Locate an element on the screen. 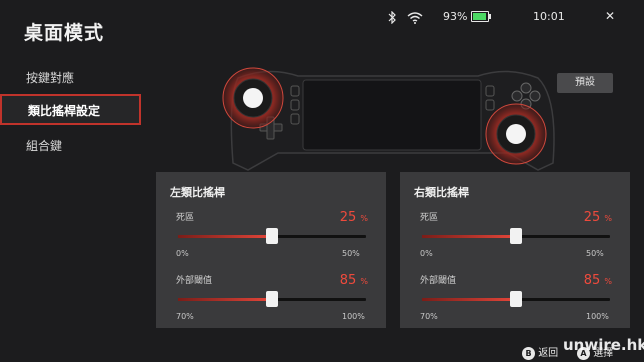  watermark: unwire.hk is located at coordinates (603, 345).